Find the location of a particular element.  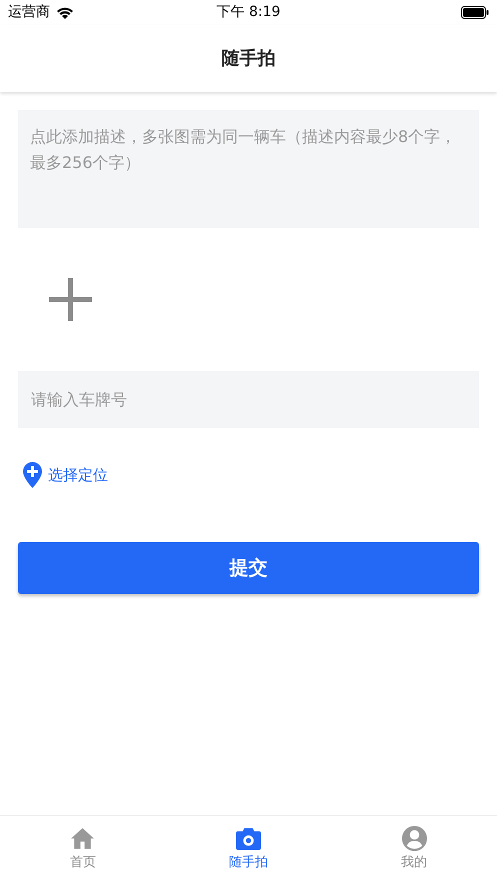

description-field: 点此添加描述，多张图需为同一辆车（描述内容最少8个字，最多256个字） is located at coordinates (248, 169).